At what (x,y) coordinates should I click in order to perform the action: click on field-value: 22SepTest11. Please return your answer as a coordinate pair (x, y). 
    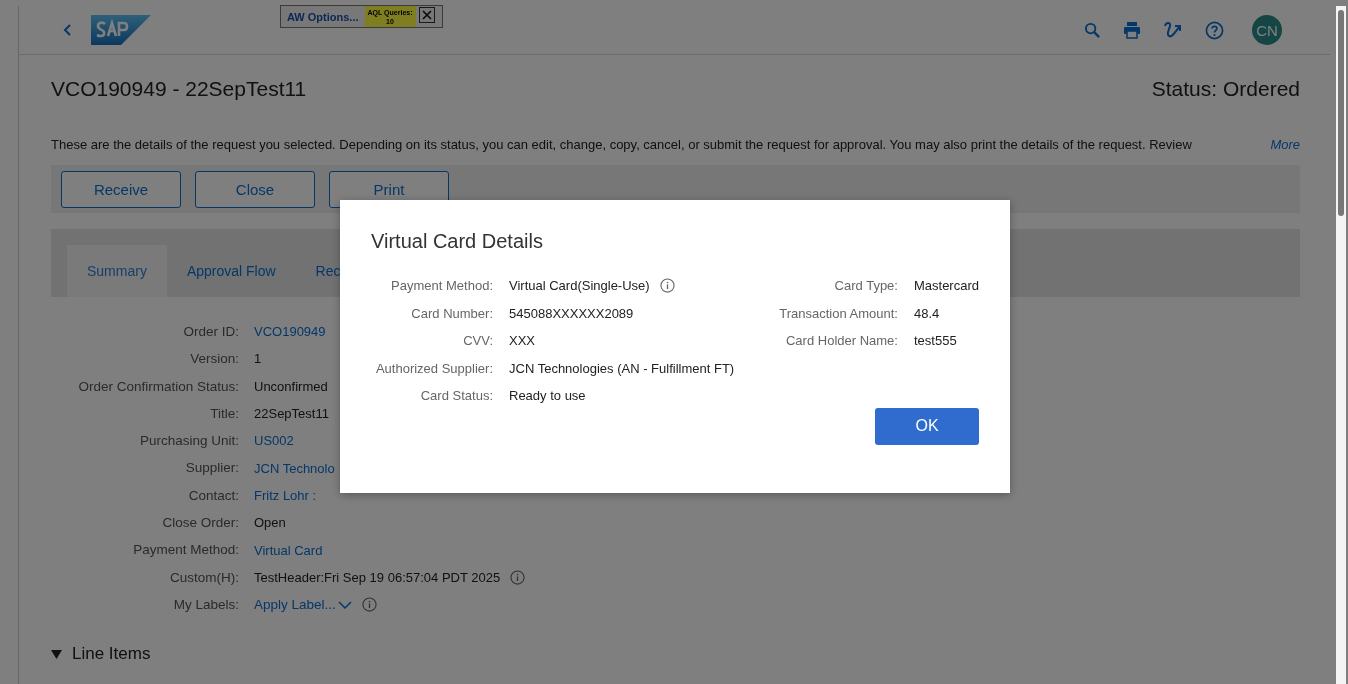
    Looking at the image, I should click on (291, 414).